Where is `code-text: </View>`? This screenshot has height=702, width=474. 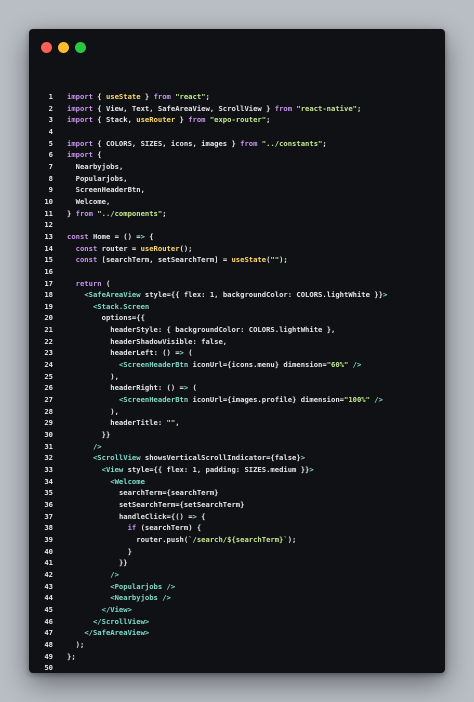
code-text: </View> is located at coordinates (116, 609).